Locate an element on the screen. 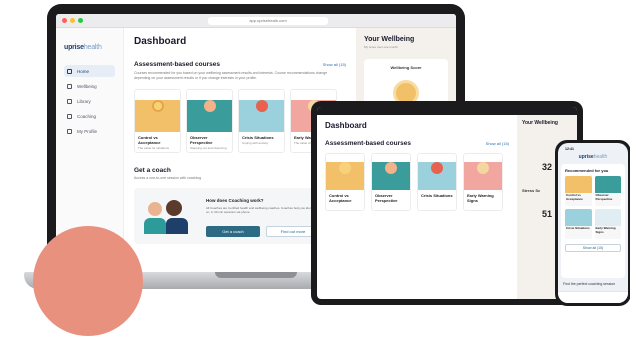 This screenshot has height=337, width=630. get-coach-button: Get a coach is located at coordinates (233, 231).